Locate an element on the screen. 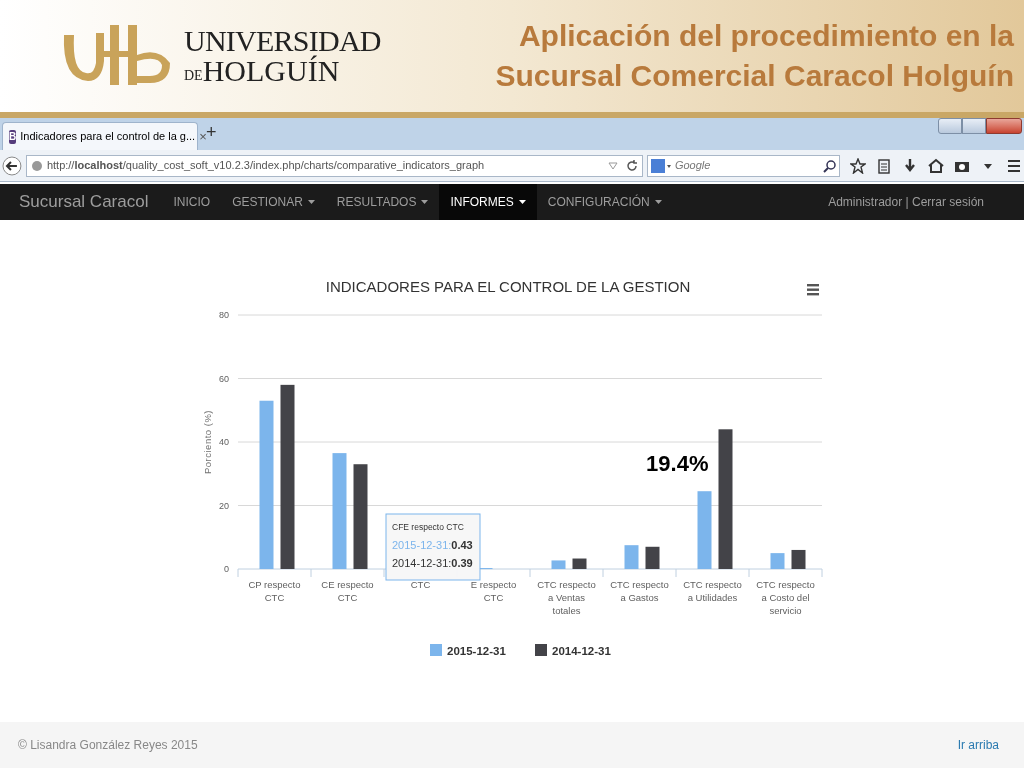 The width and height of the screenshot is (1024, 768). slide-title: Sucursal Comercial Caracol Holguín is located at coordinates (754, 76).